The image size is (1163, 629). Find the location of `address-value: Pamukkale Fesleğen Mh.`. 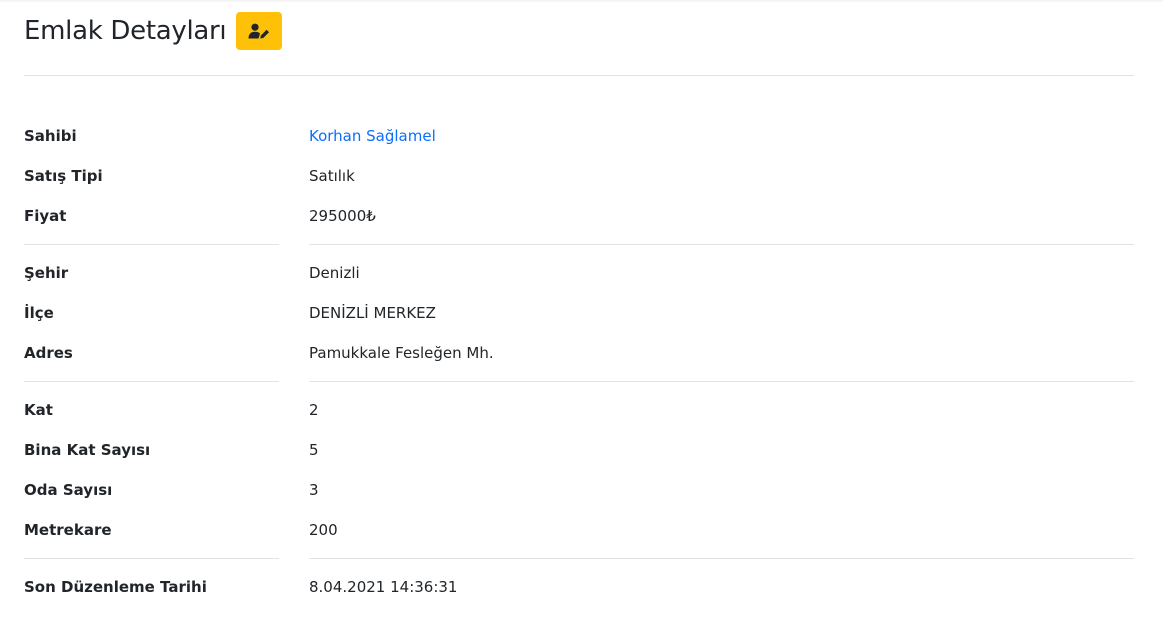

address-value: Pamukkale Fesleğen Mh. is located at coordinates (401, 353).